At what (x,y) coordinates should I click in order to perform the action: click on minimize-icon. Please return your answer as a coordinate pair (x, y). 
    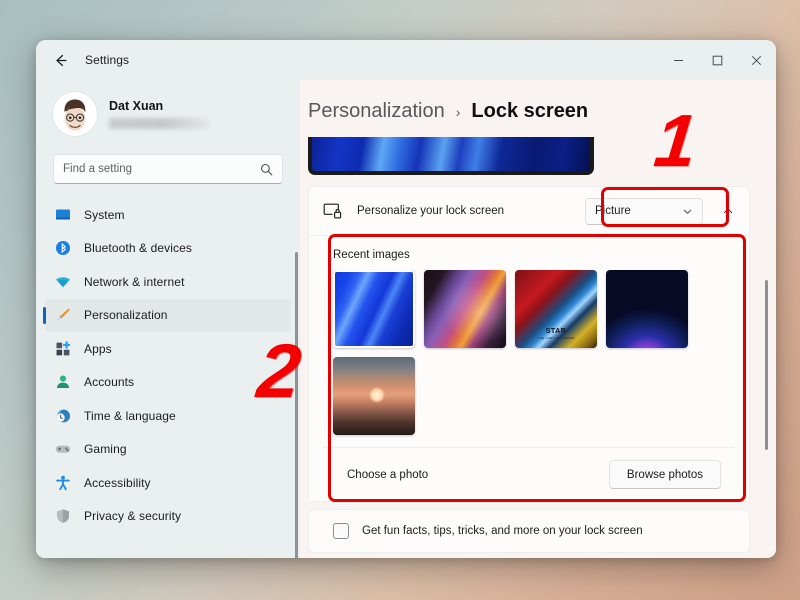
    Looking at the image, I should click on (678, 60).